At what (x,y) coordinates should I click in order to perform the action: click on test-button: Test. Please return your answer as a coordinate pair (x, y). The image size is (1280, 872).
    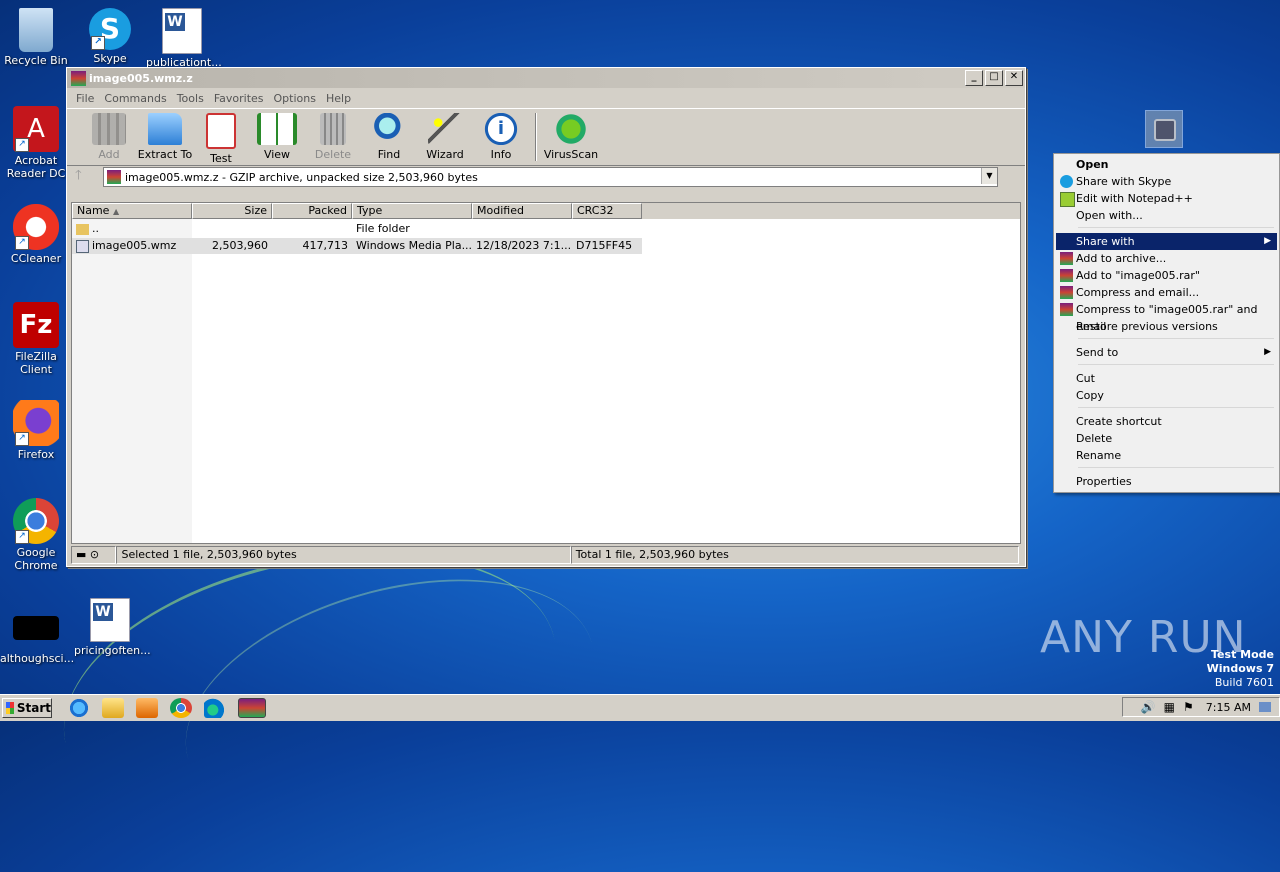
    Looking at the image, I should click on (221, 137).